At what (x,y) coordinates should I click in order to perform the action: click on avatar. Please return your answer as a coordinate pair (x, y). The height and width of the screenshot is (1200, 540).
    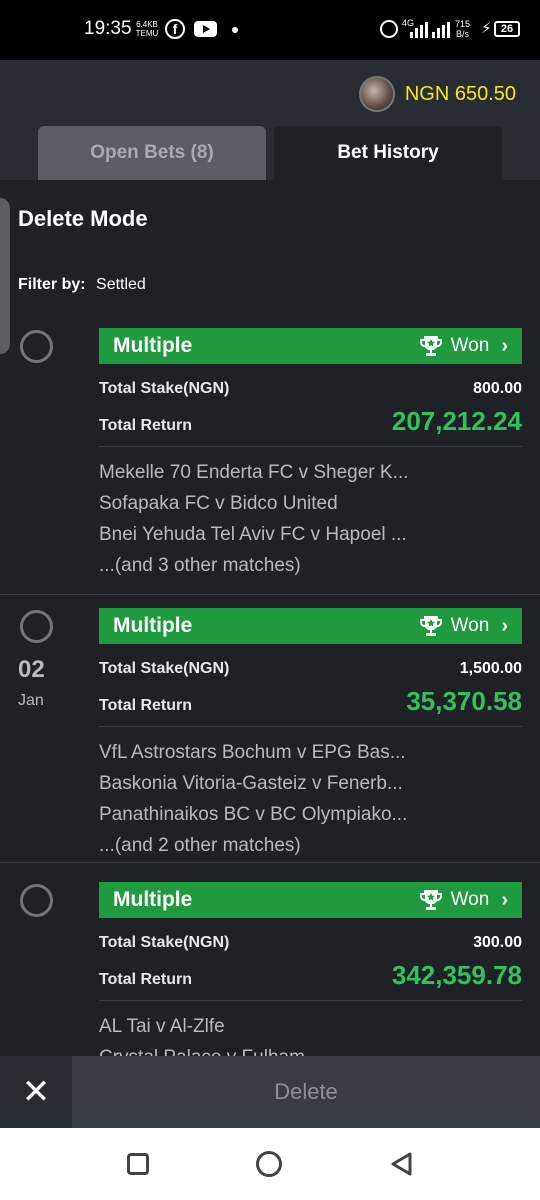
    Looking at the image, I should click on (376, 94).